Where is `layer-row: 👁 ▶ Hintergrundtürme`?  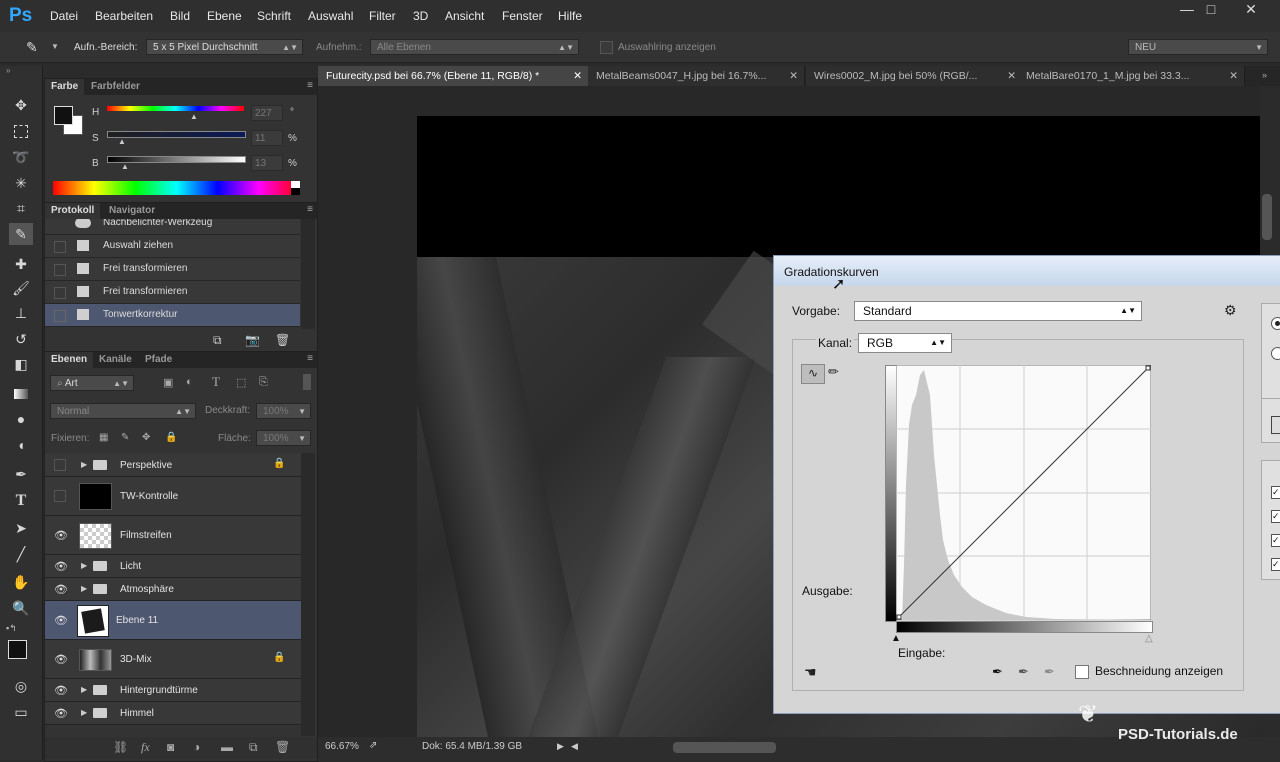
layer-row: 👁 ▶ Hintergrundtürme is located at coordinates (173, 690).